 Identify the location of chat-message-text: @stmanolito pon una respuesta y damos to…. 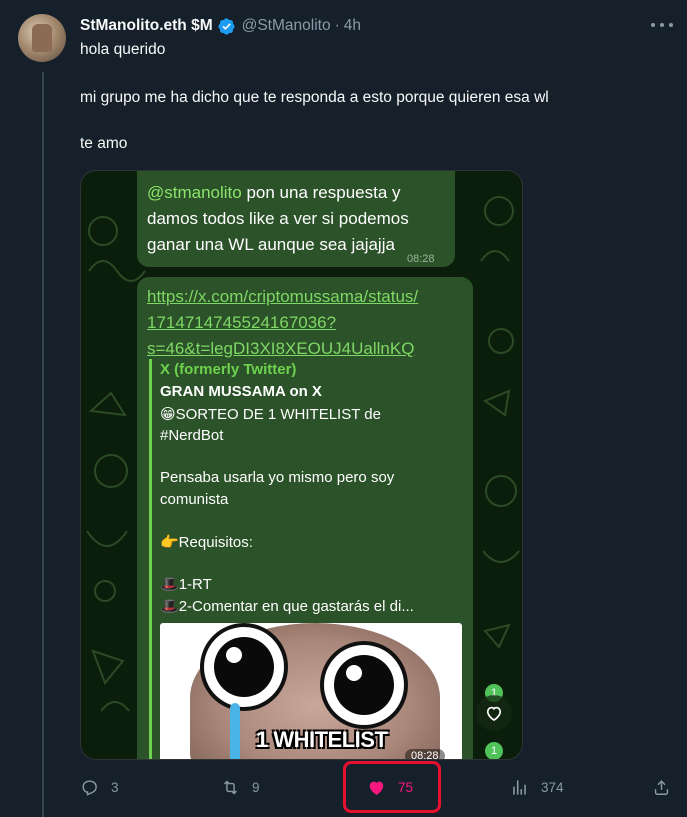
(278, 219).